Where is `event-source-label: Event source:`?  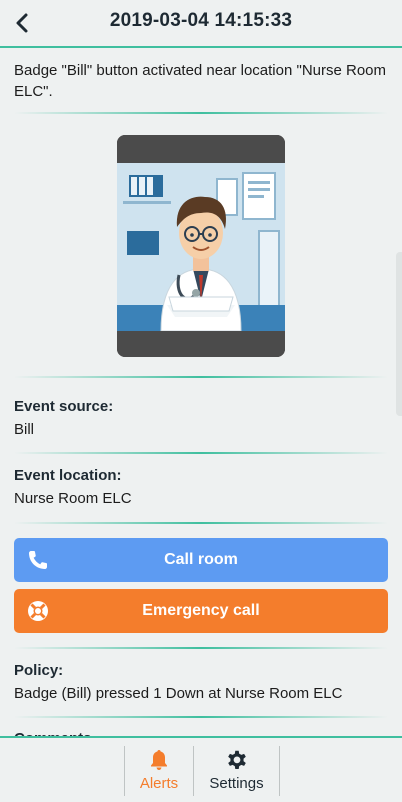
event-source-label: Event source: is located at coordinates (64, 406).